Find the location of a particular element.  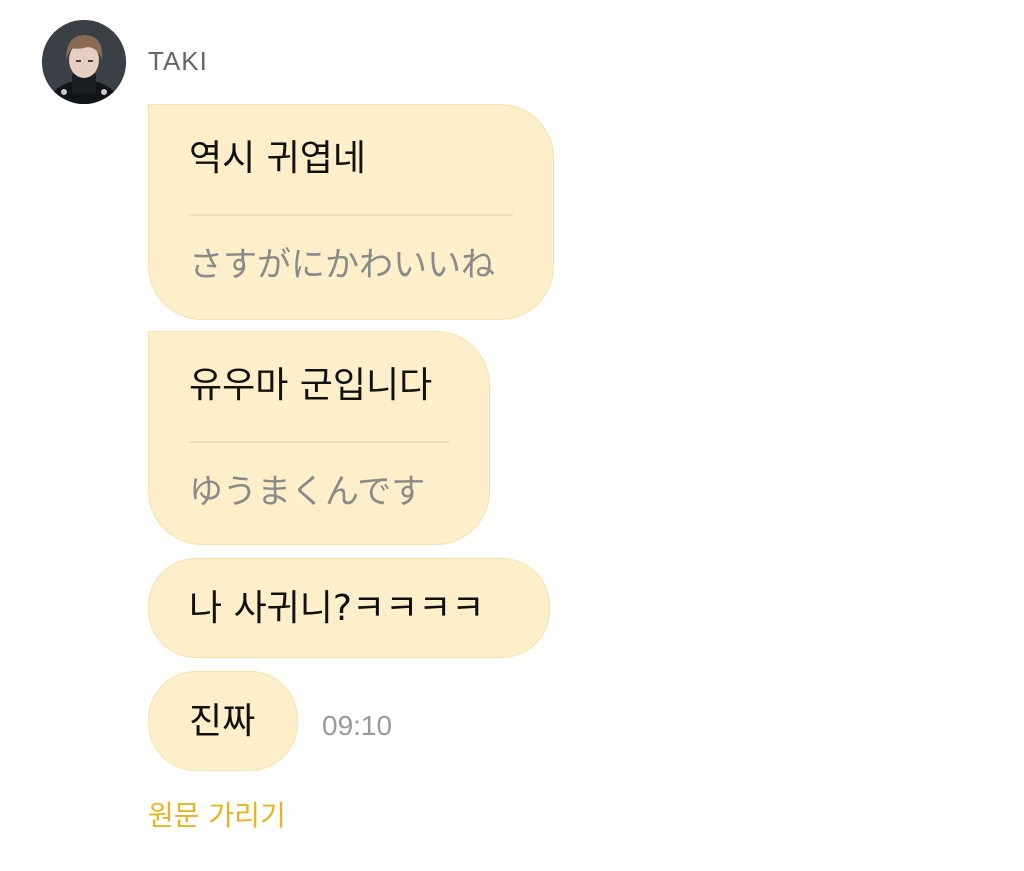

message-bubble: 역시 귀엽네 さすがにかわいいね is located at coordinates (351, 212).